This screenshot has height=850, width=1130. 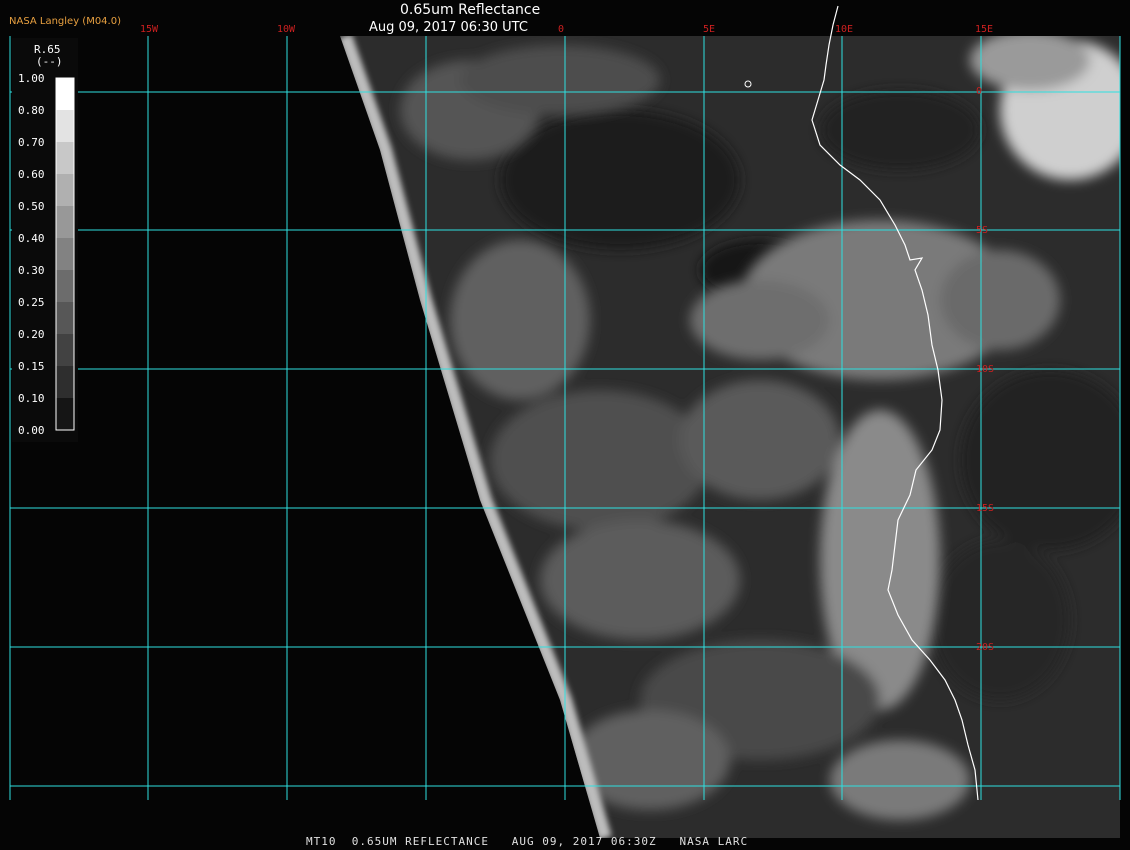 I want to click on colorbar-tick: 0.00, so click(x=31, y=430).